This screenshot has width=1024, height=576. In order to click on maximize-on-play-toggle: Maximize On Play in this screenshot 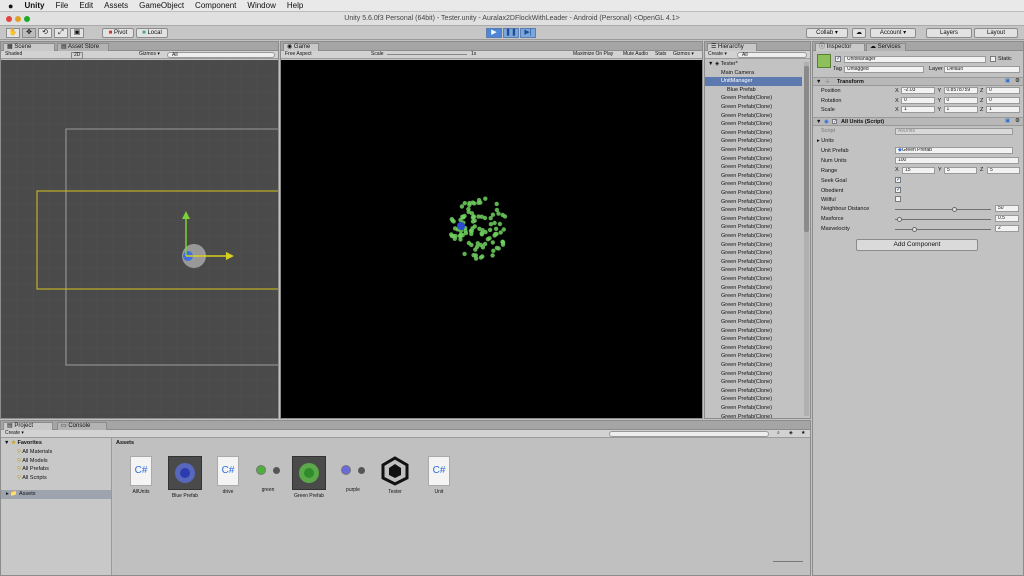, I will do `click(593, 54)`.